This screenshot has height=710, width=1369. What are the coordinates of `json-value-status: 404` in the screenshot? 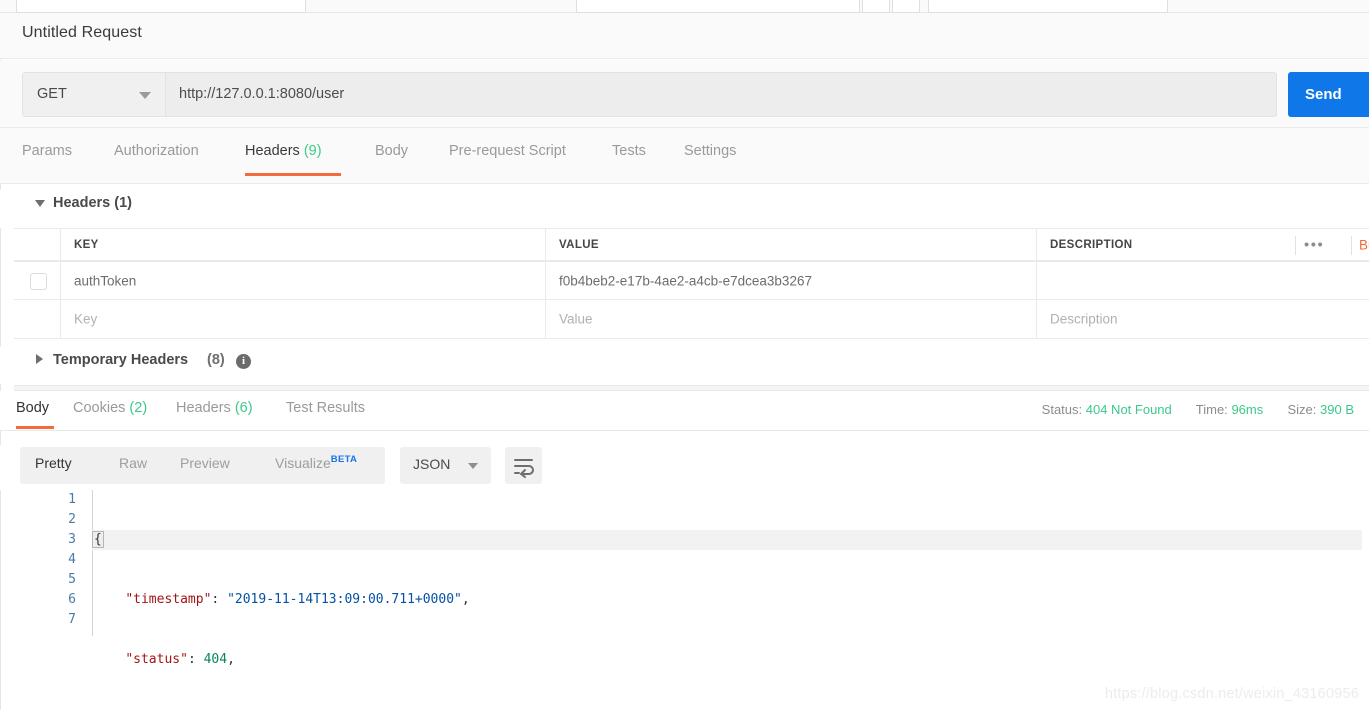 It's located at (215, 659).